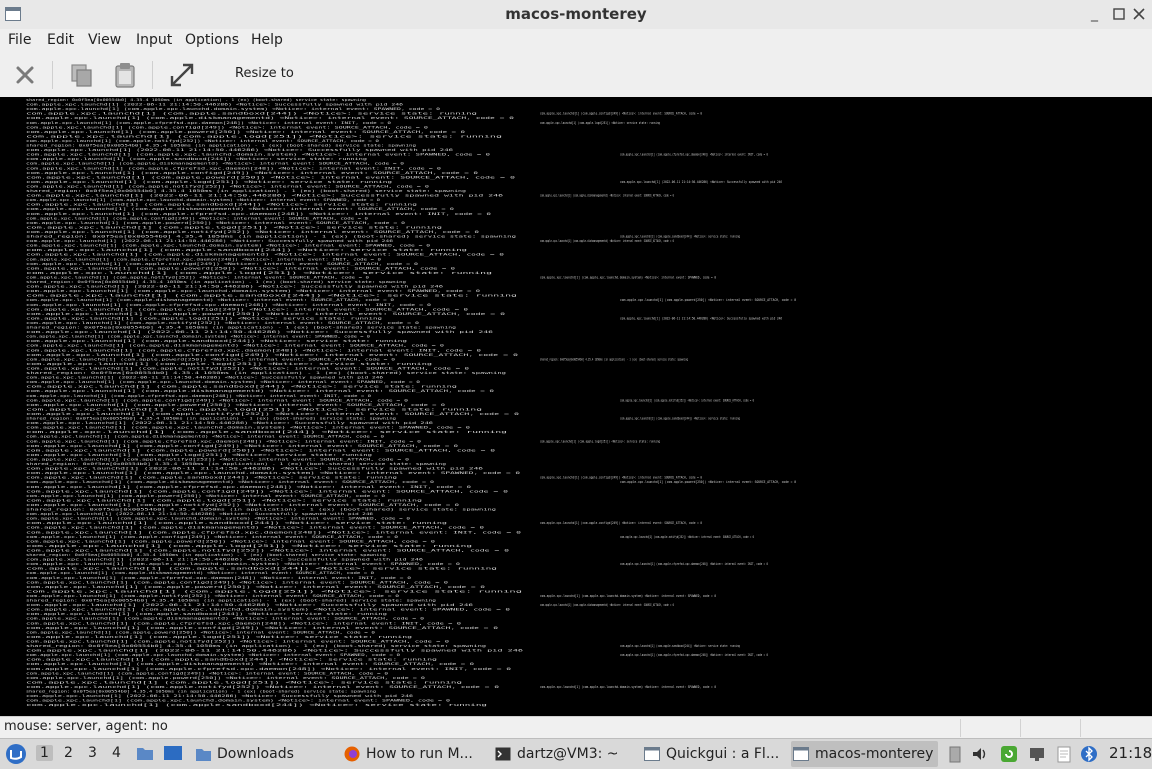 This screenshot has height=769, width=1152. I want to click on menu-bar: File Edit View Input Options Help, so click(576, 41).